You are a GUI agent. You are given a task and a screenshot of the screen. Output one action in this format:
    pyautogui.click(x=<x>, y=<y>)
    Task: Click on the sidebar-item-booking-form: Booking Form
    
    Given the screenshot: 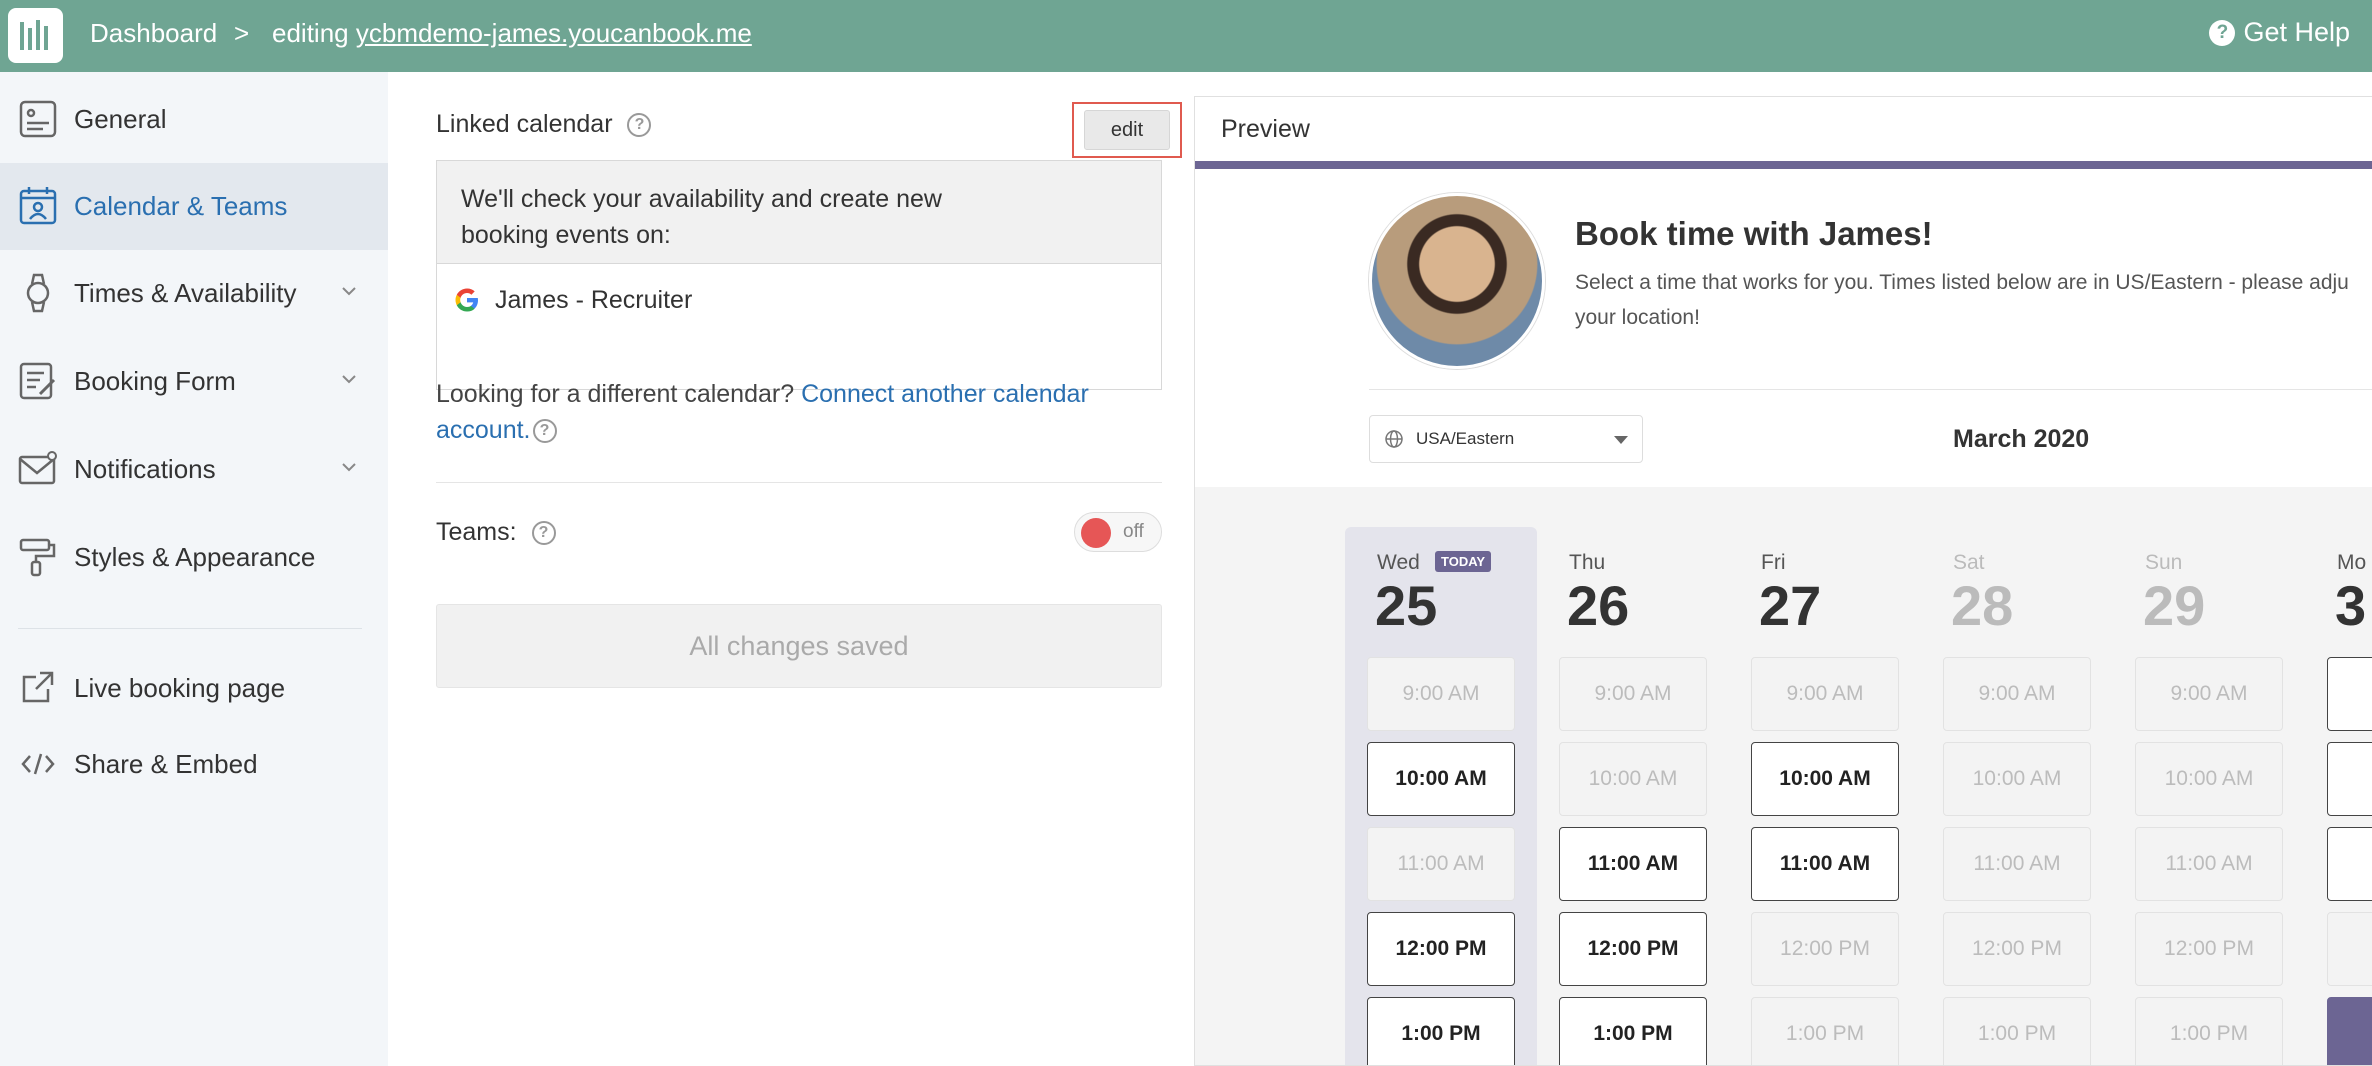 What is the action you would take?
    pyautogui.click(x=194, y=381)
    